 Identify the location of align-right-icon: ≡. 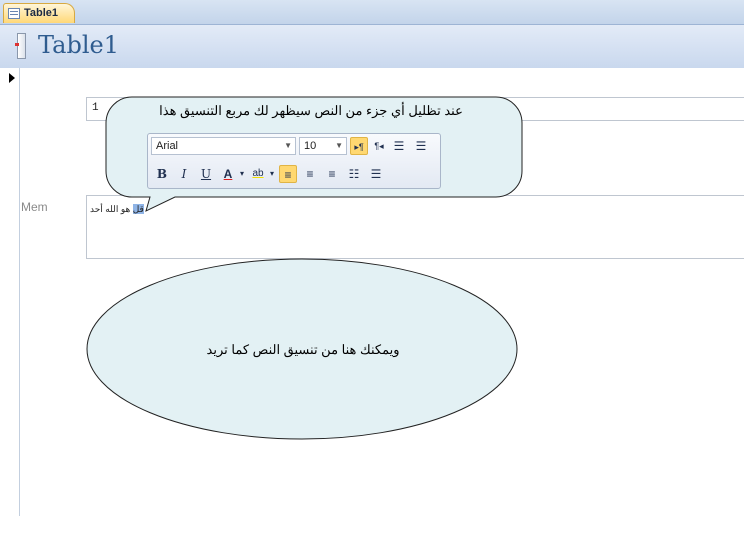
(332, 174).